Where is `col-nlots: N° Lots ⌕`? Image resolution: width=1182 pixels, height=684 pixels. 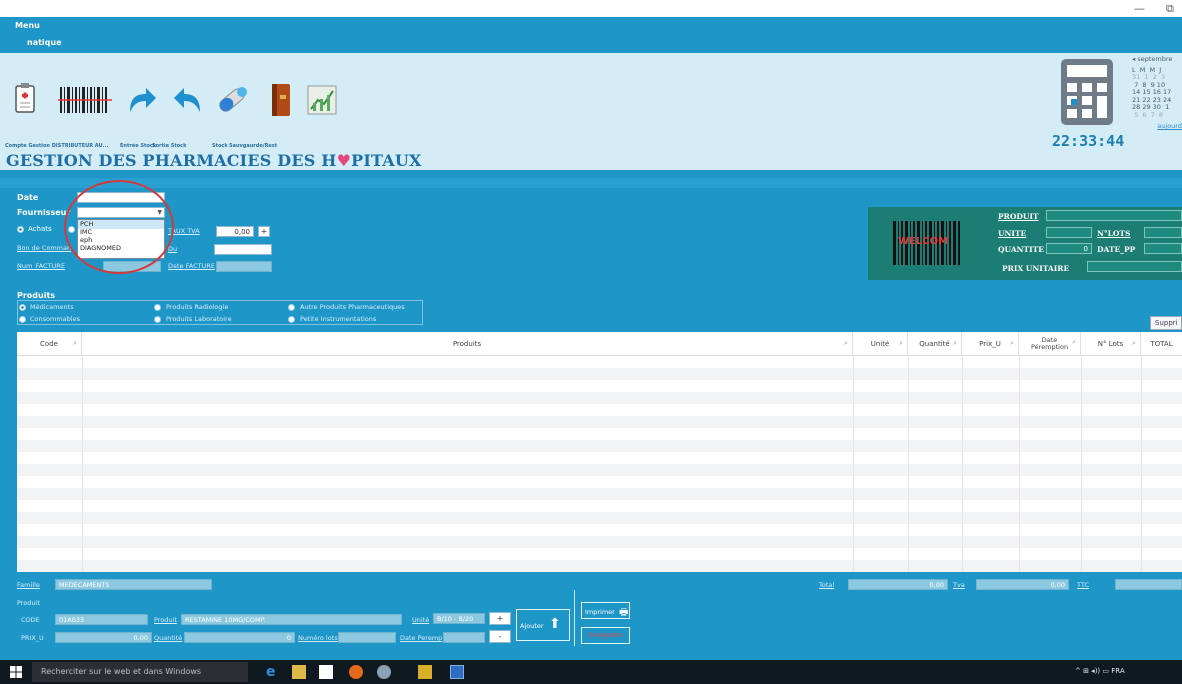 col-nlots: N° Lots ⌕ is located at coordinates (1111, 344).